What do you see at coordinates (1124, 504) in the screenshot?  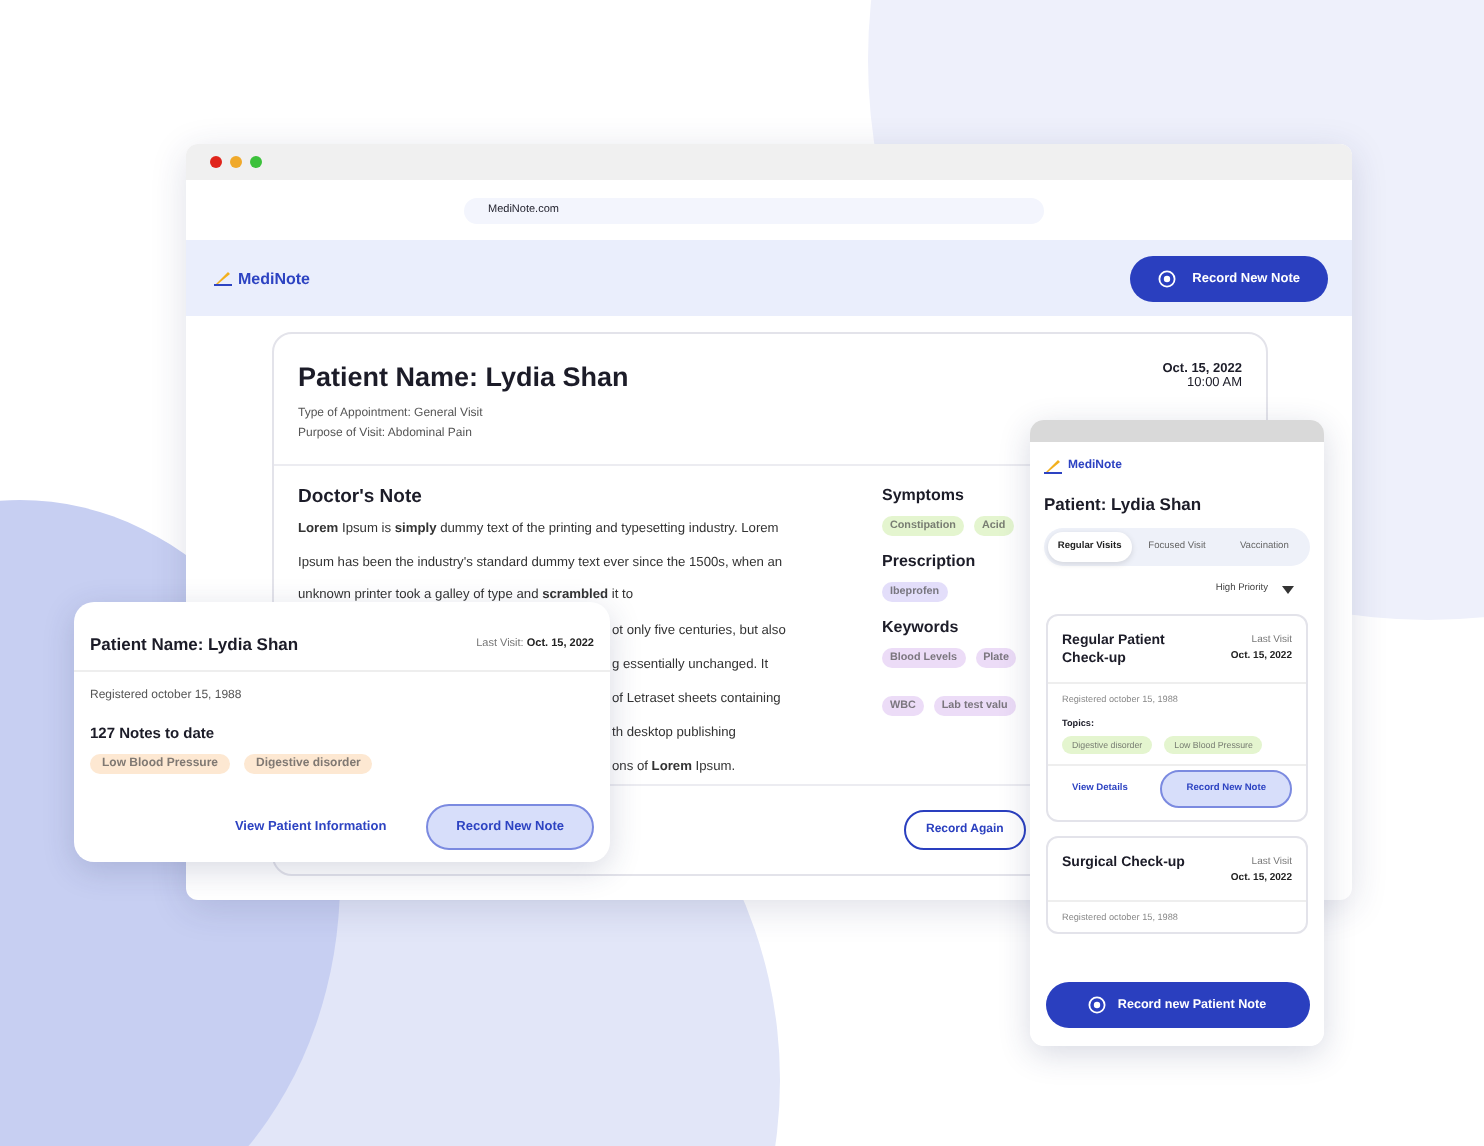 I see `patient-title: Patient: Lydia Shan` at bounding box center [1124, 504].